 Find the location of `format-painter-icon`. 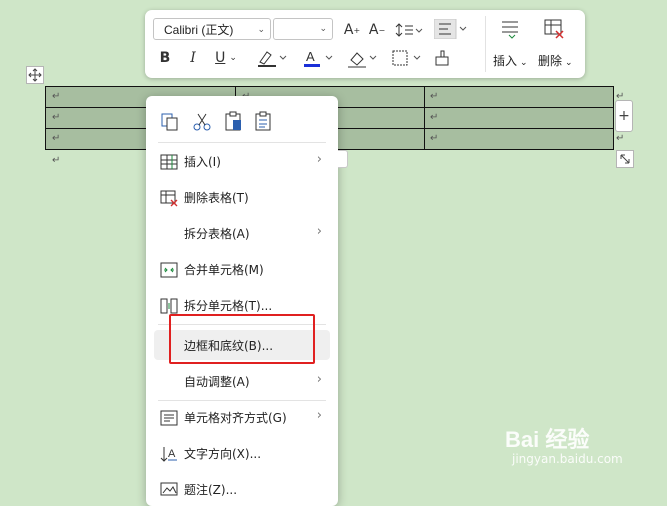

format-painter-icon is located at coordinates (442, 58).